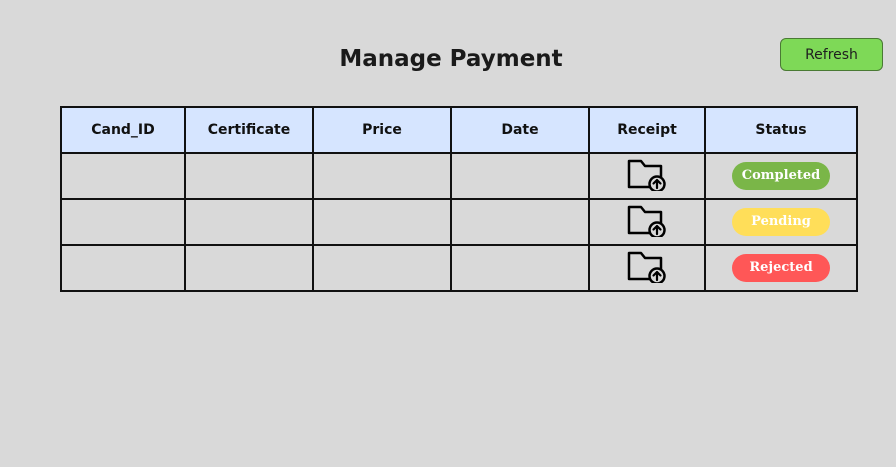 This screenshot has width=896, height=467. Describe the element at coordinates (123, 130) in the screenshot. I see `column-header-cand-id: Cand_ID` at that location.